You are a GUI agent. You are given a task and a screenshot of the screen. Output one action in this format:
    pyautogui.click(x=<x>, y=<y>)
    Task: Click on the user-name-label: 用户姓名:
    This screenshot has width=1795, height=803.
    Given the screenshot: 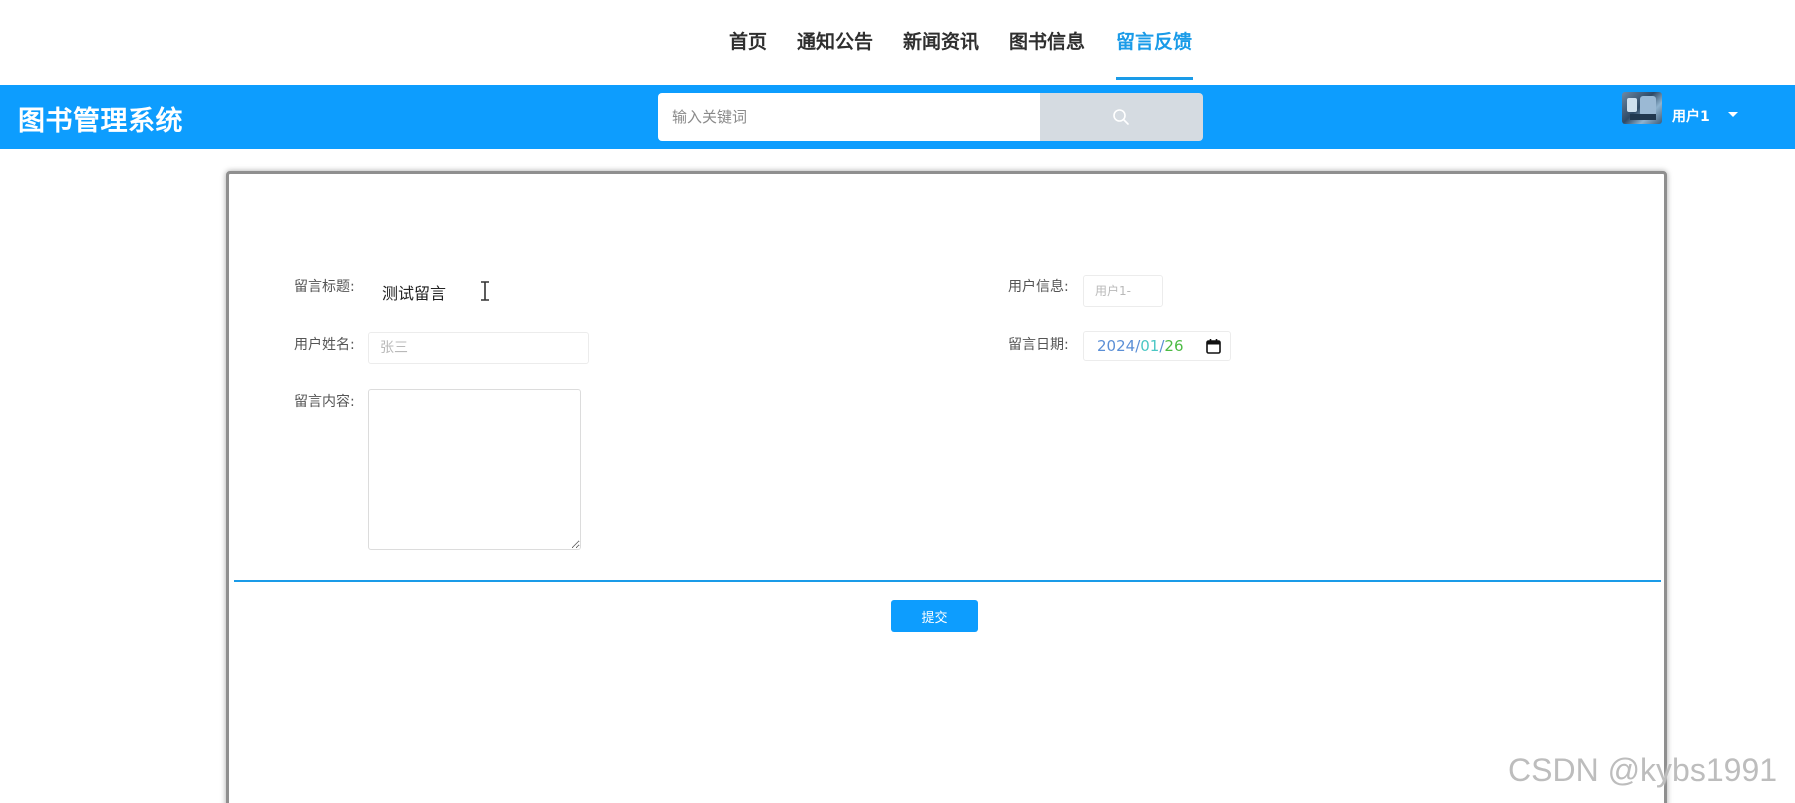 What is the action you would take?
    pyautogui.click(x=324, y=345)
    